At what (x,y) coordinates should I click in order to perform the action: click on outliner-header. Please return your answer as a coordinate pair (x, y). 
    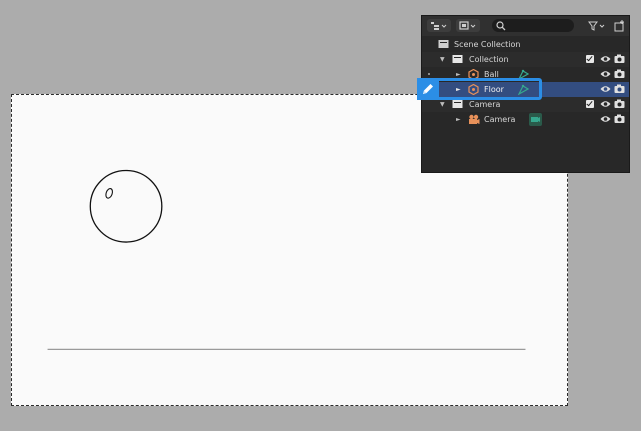
    Looking at the image, I should click on (525, 26).